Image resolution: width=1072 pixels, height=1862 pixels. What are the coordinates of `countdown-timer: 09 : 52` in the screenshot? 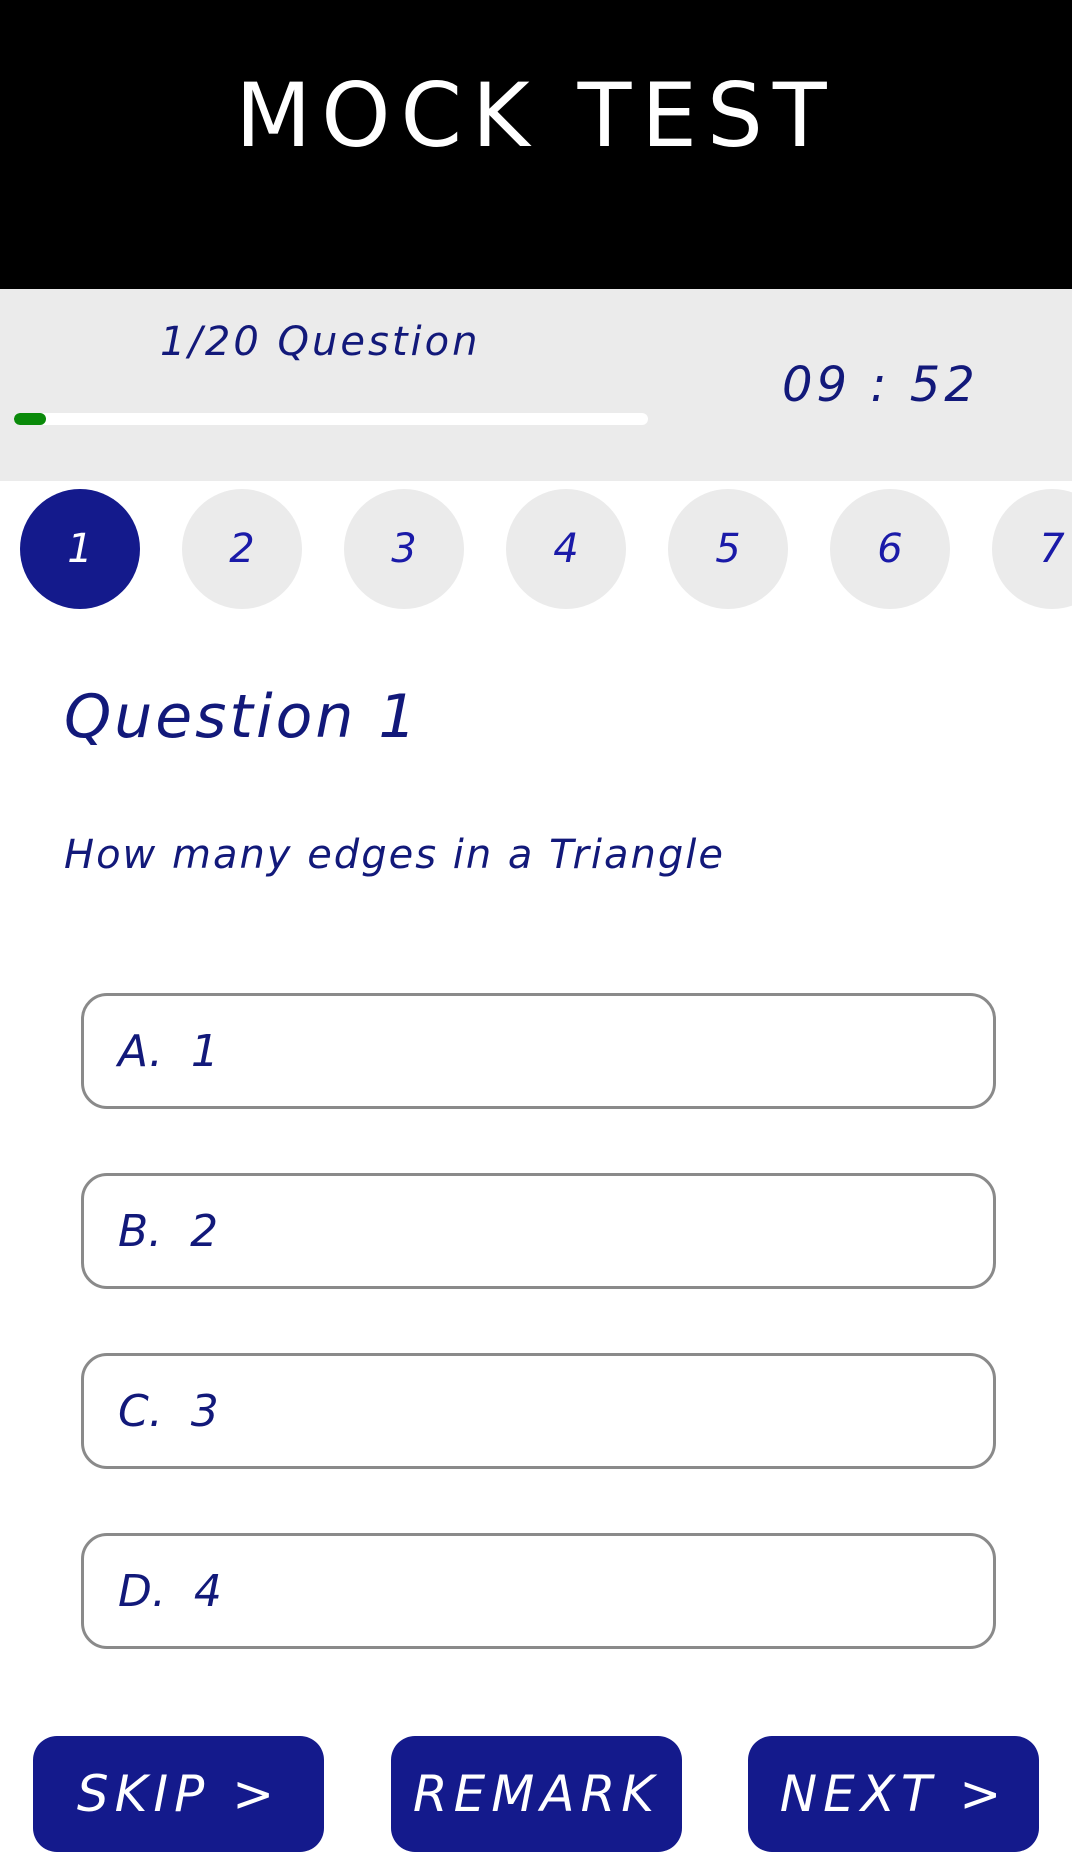 It's located at (880, 385).